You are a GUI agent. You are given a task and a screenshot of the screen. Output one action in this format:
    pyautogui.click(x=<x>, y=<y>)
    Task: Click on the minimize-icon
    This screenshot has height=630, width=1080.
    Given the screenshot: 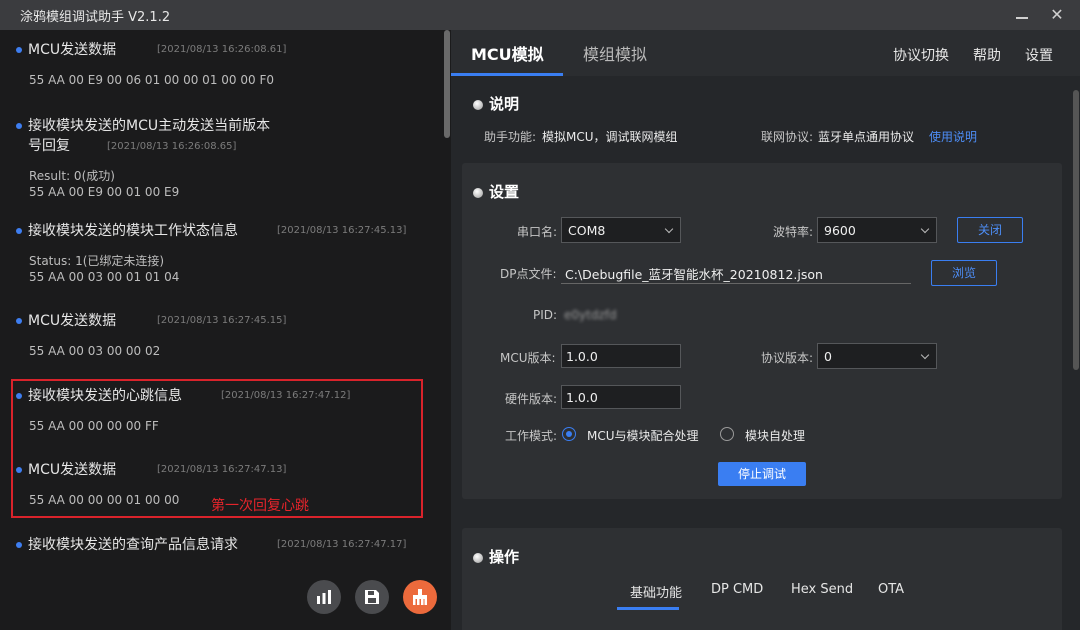 What is the action you would take?
    pyautogui.click(x=1022, y=15)
    